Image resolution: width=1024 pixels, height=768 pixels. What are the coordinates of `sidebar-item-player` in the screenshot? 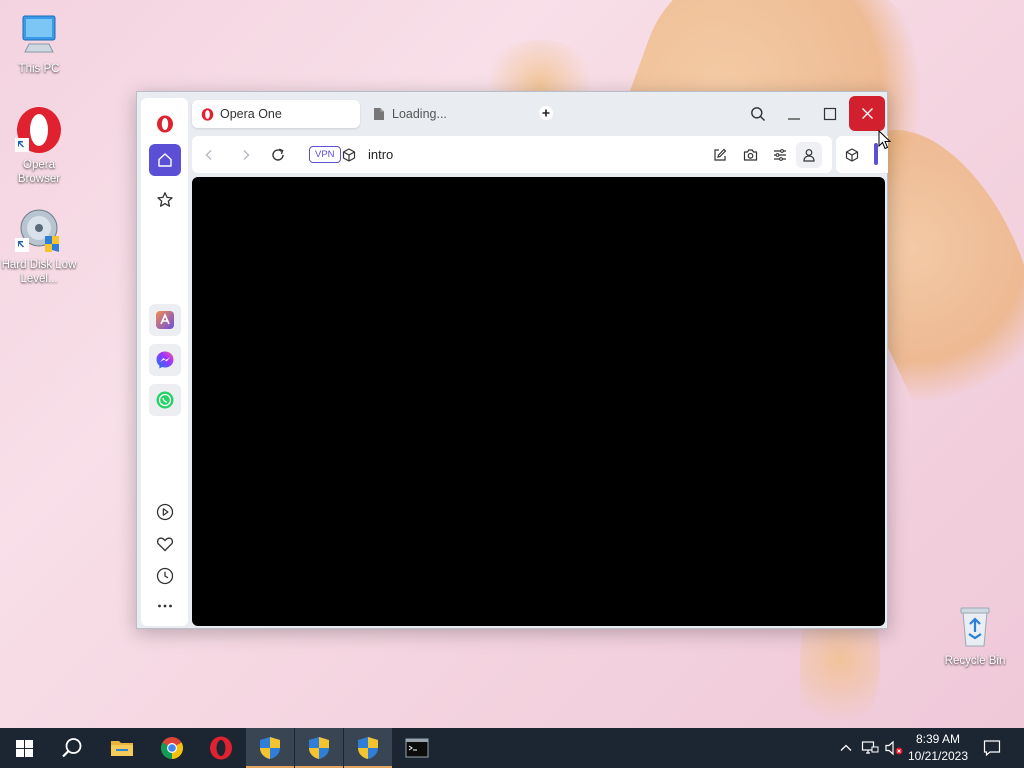 It's located at (165, 512).